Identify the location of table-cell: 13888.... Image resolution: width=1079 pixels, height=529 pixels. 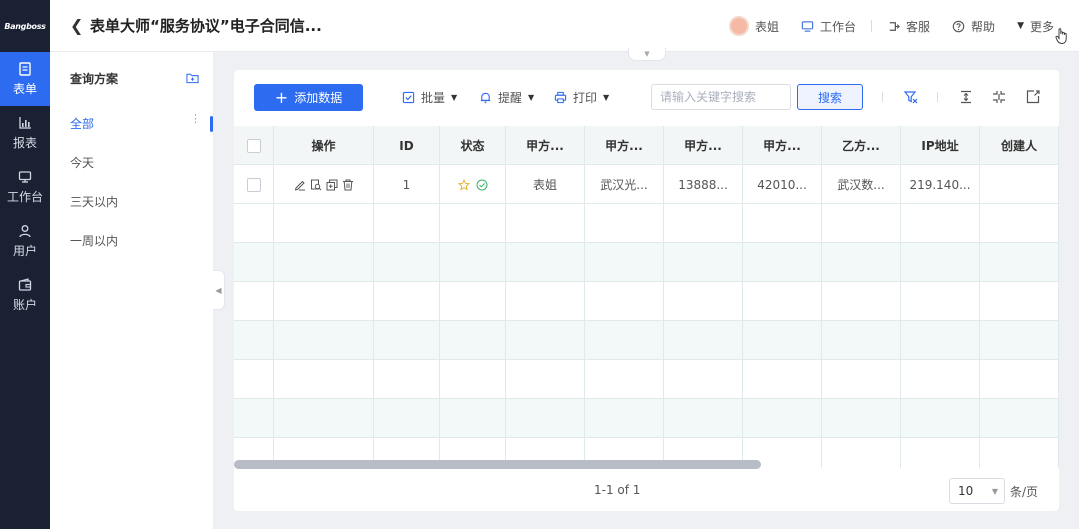
(703, 184).